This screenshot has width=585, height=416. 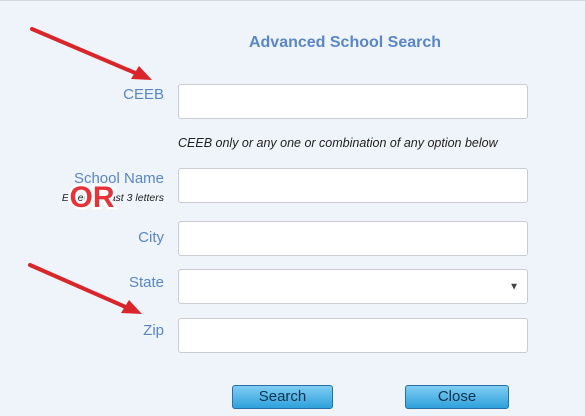 I want to click on top-divider, so click(x=292, y=0).